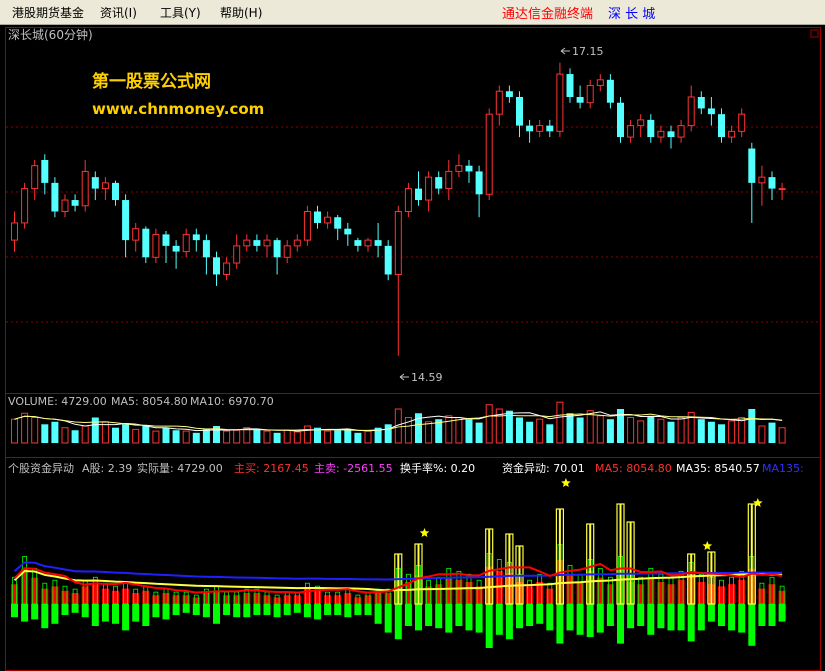 The width and height of the screenshot is (825, 671). What do you see at coordinates (566, 482) in the screenshot?
I see `star-icon` at bounding box center [566, 482].